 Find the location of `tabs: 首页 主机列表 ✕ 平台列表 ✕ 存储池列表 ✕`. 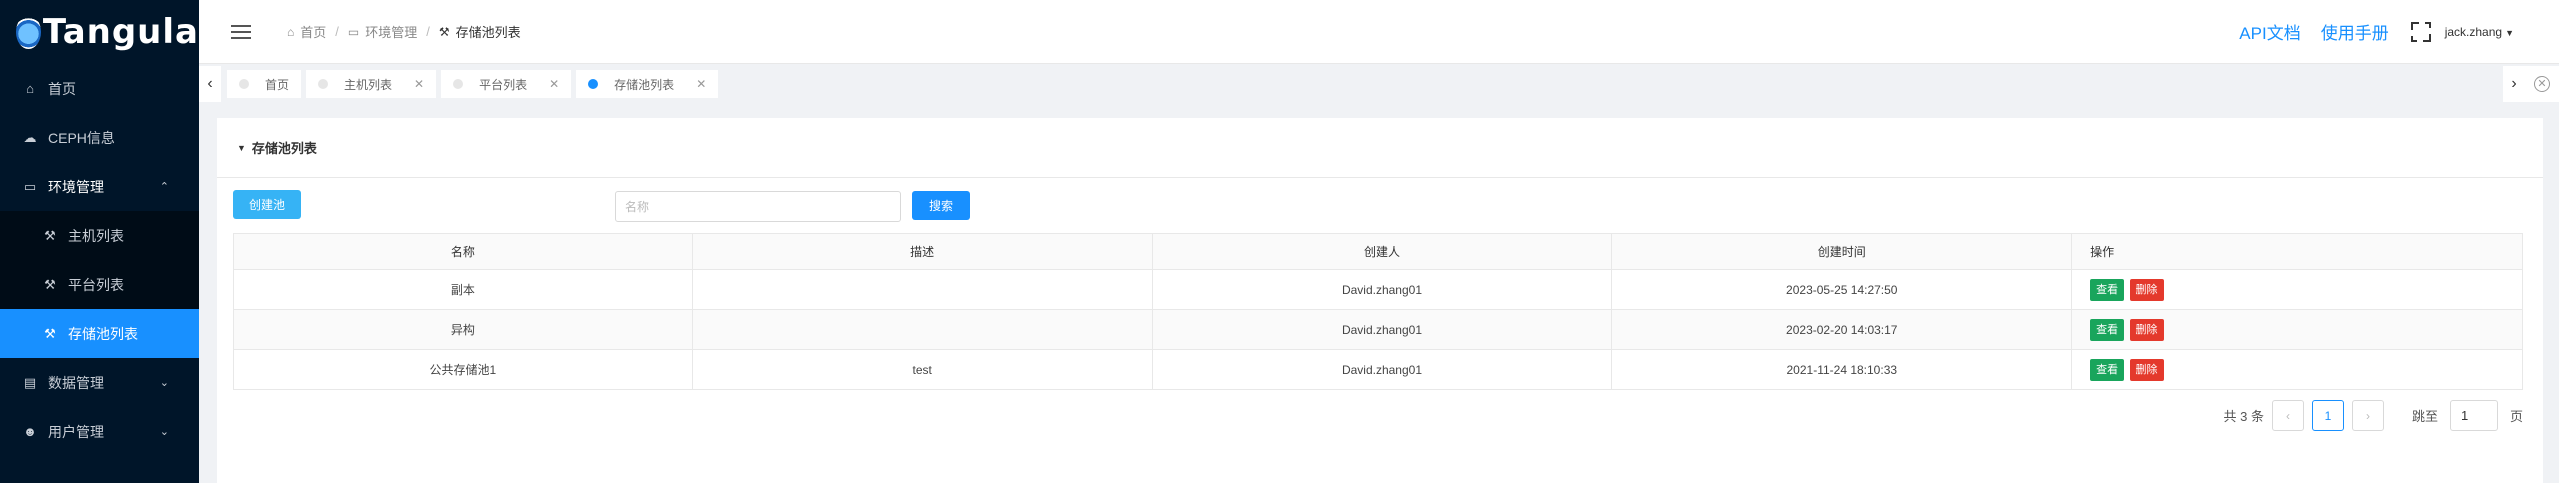

tabs: 首页 主机列表 ✕ 平台列表 ✕ 存储池列表 ✕ is located at coordinates (475, 84).